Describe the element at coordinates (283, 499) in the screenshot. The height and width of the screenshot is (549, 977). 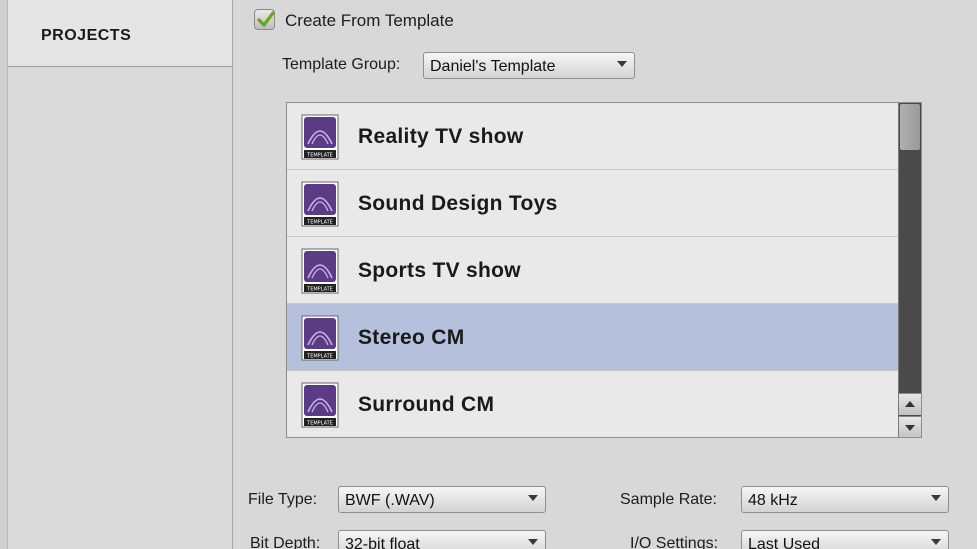
I see `file-type-label: File Type:` at that location.